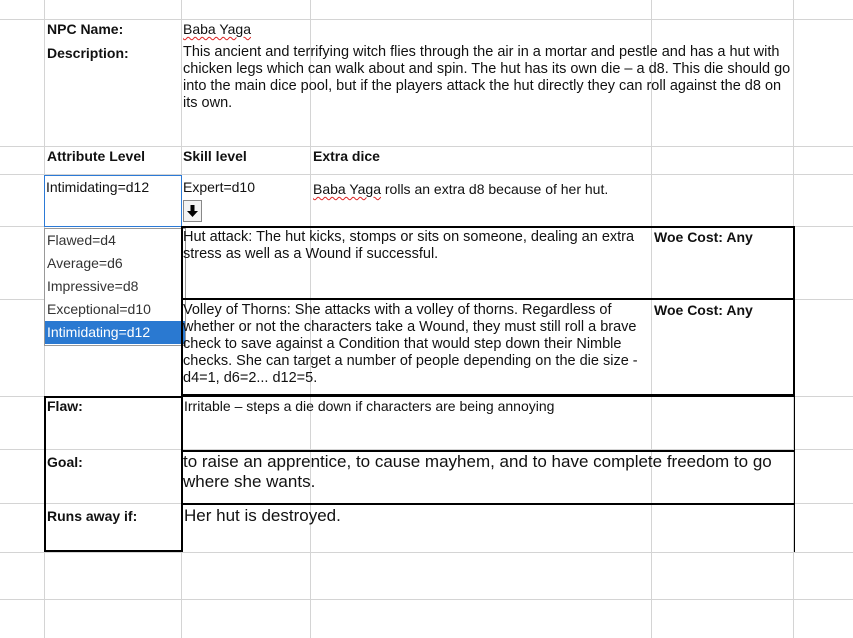  I want to click on npc-name-cell: Baba Yaga, so click(217, 29).